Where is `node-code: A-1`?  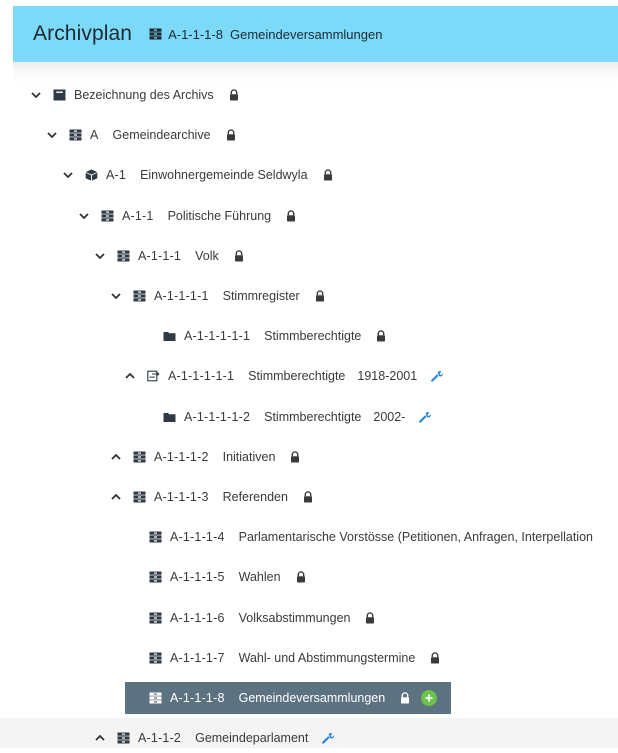
node-code: A-1 is located at coordinates (116, 175).